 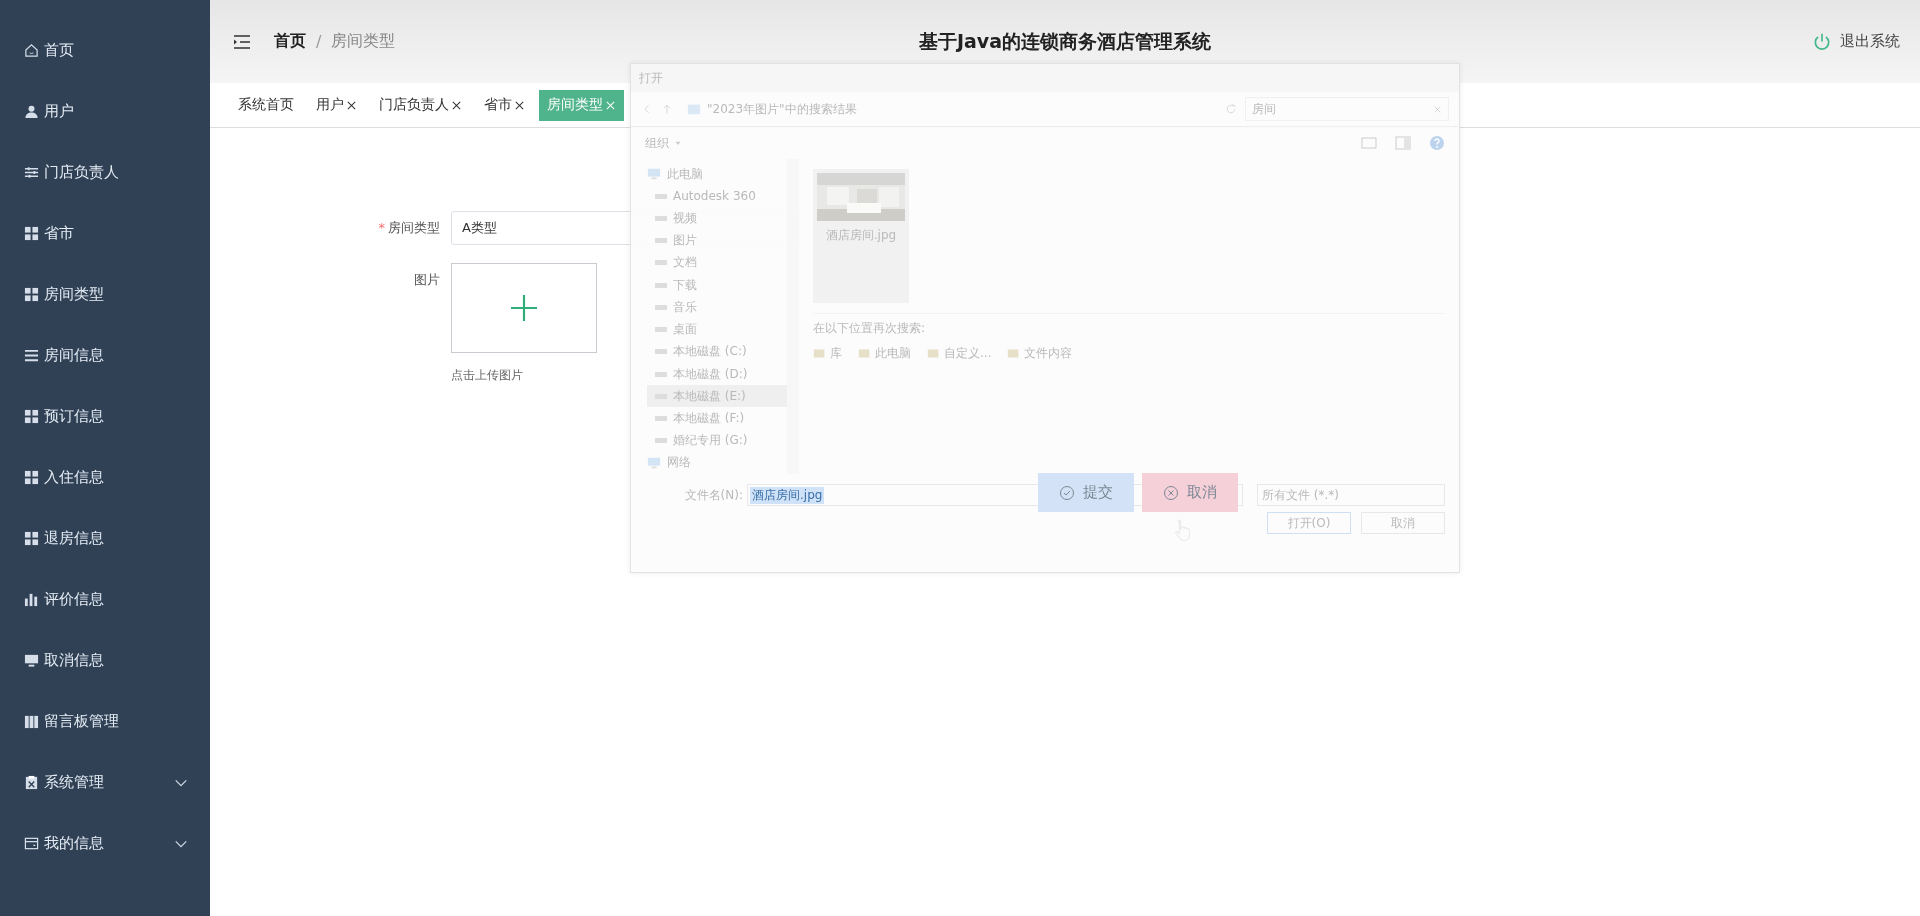 I want to click on search-location-link: 库, so click(x=827, y=353).